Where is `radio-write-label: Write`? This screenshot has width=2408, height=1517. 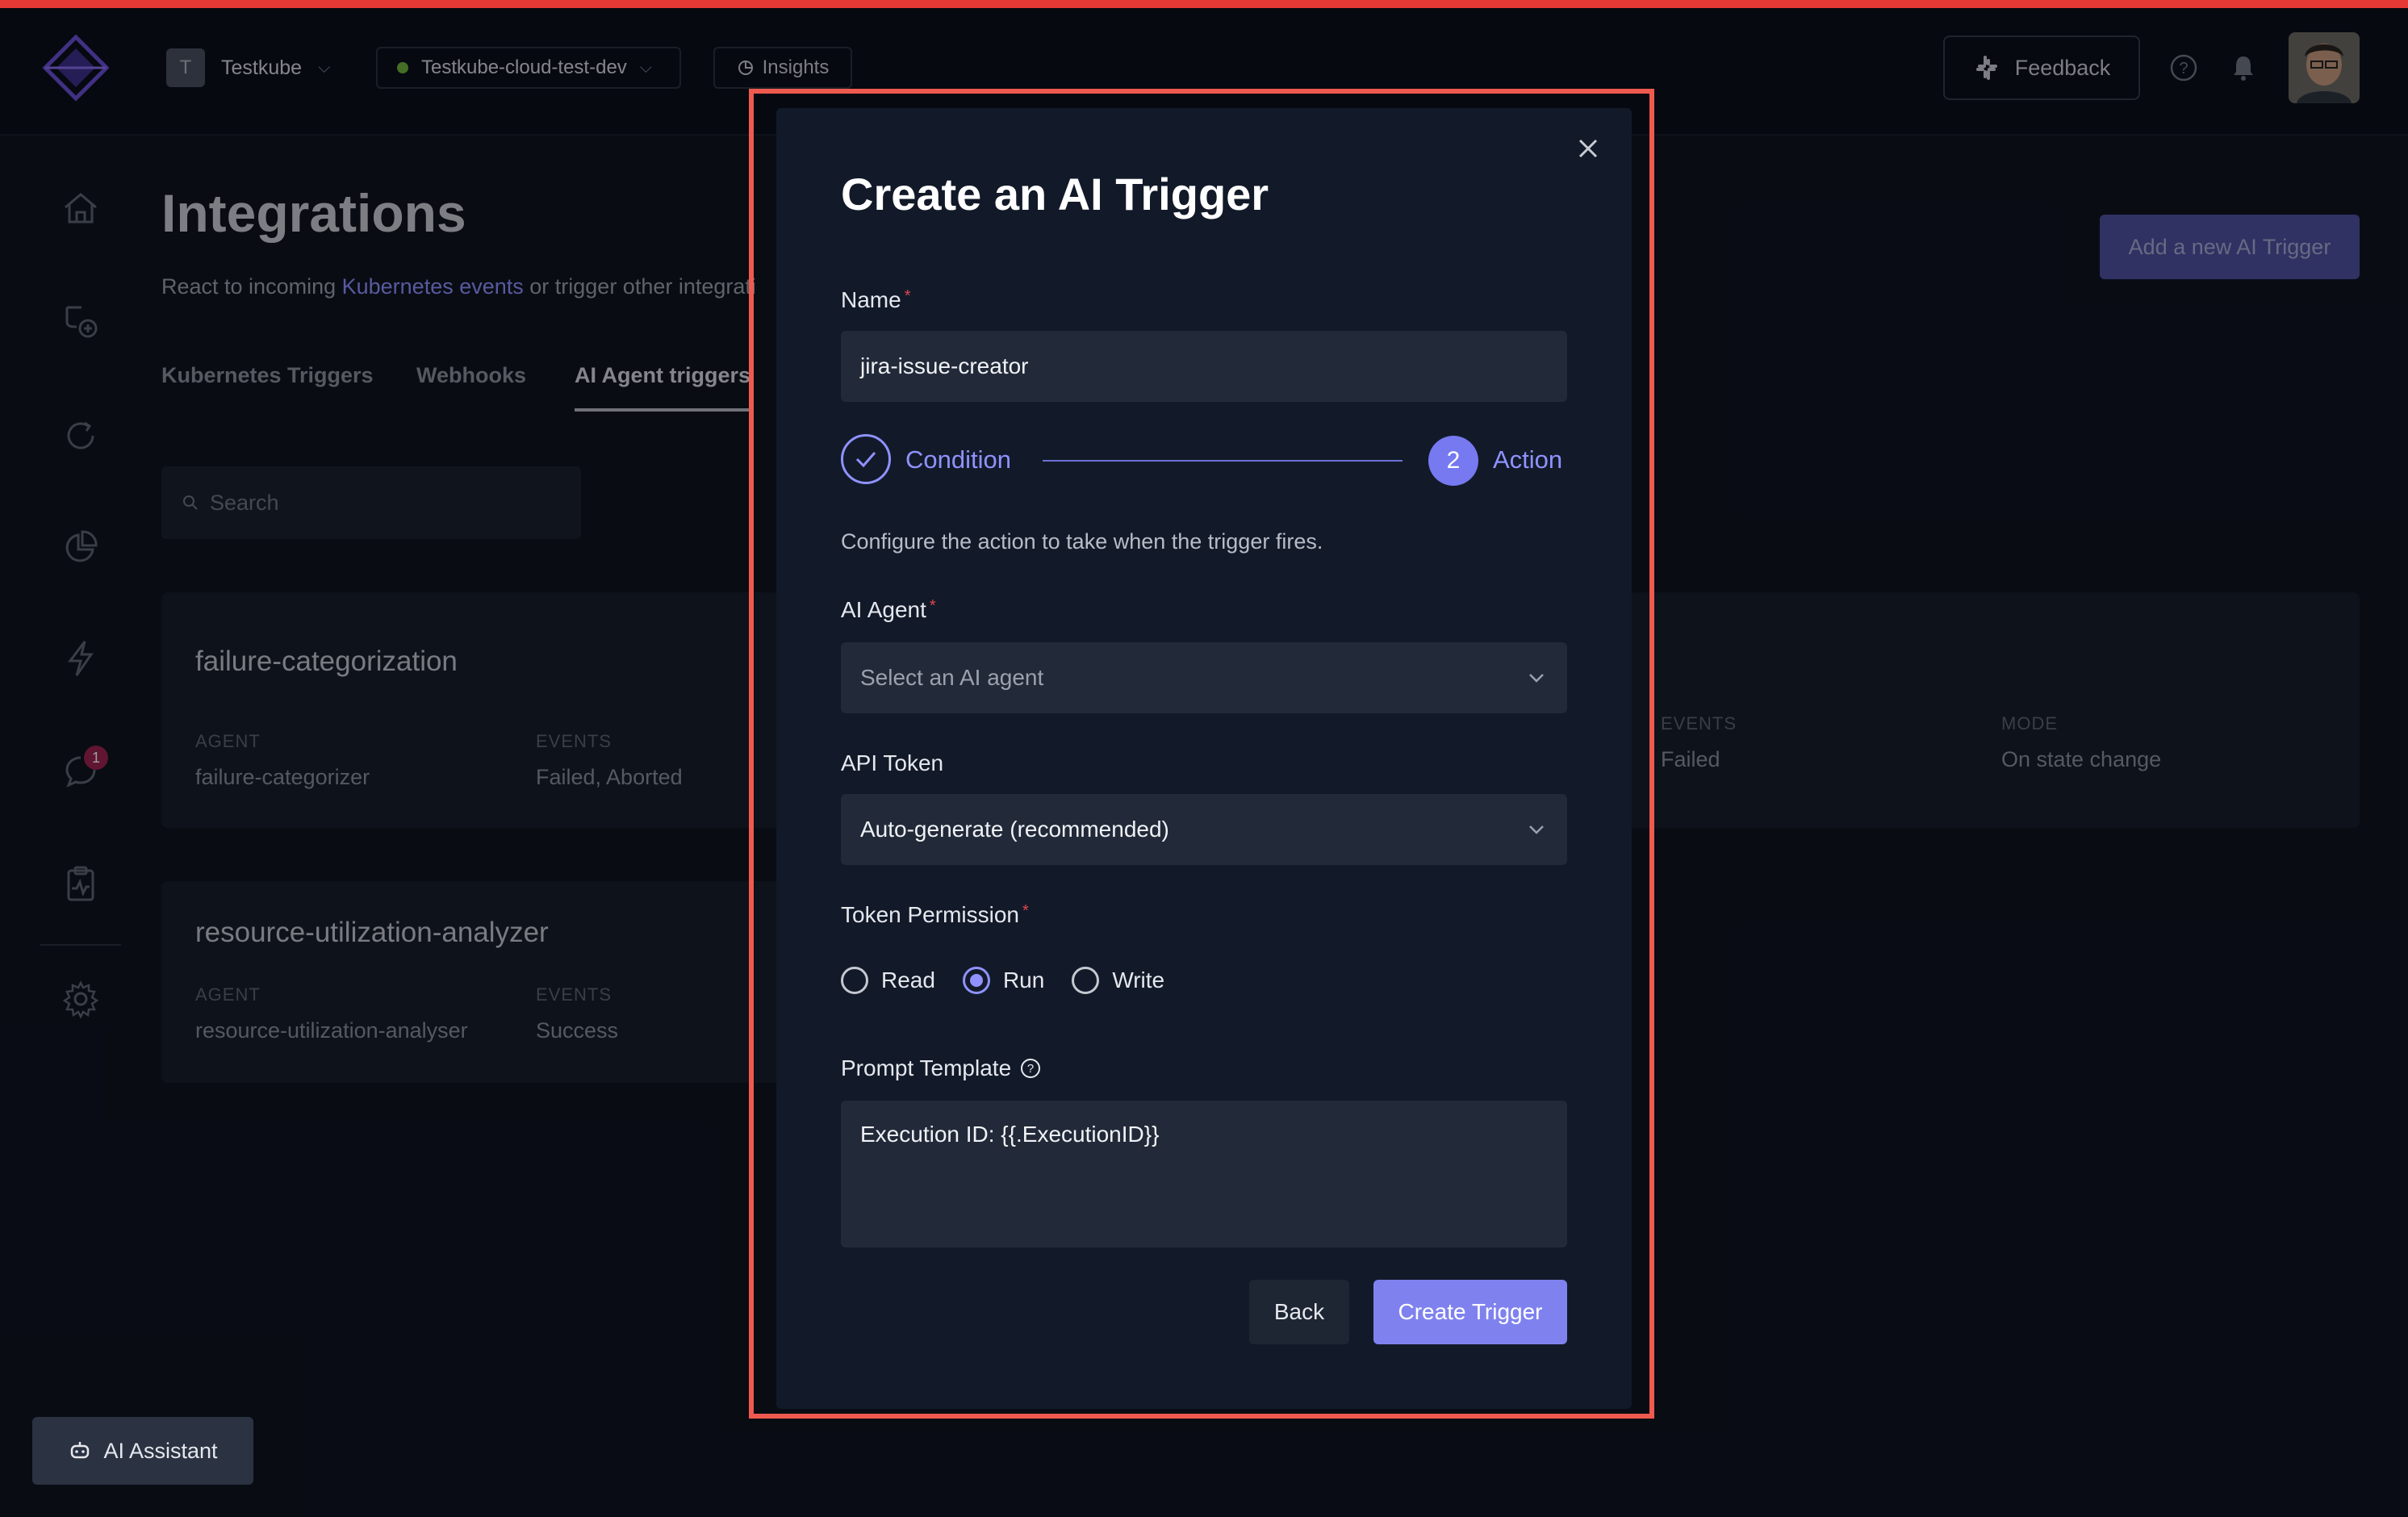 radio-write-label: Write is located at coordinates (1138, 980).